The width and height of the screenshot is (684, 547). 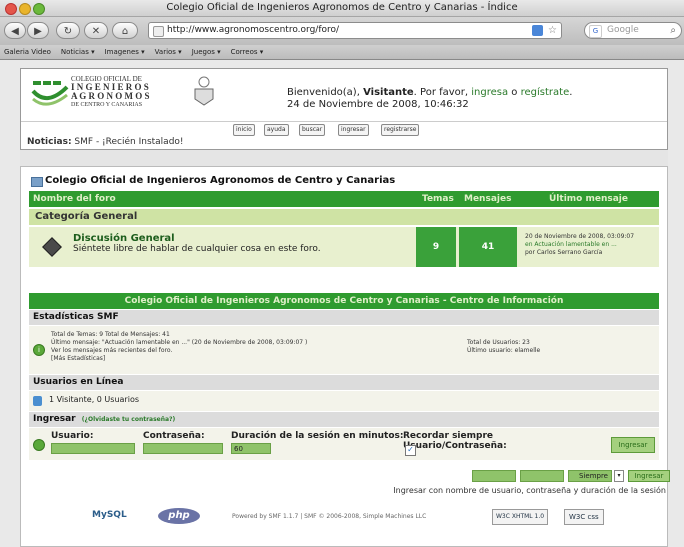 I want to click on menu-ayuda: ayuda, so click(x=276, y=130).